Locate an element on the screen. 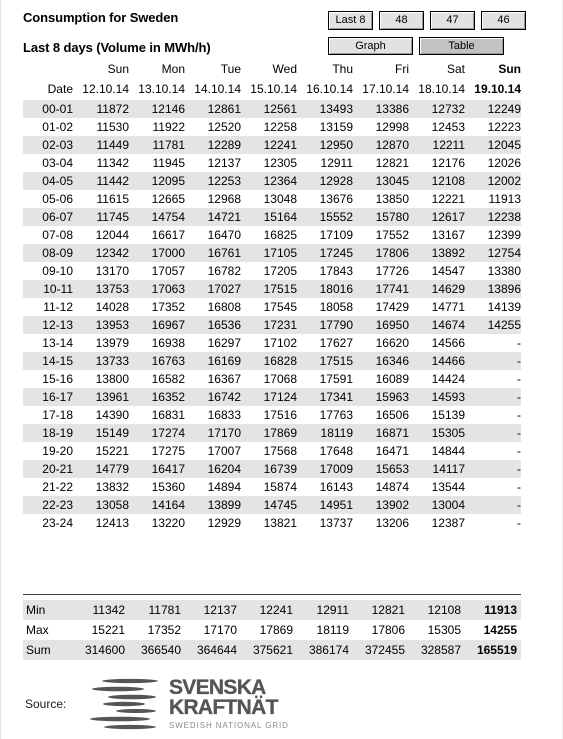 Image resolution: width=563 pixels, height=739 pixels. table-cell: 16470 is located at coordinates (224, 235).